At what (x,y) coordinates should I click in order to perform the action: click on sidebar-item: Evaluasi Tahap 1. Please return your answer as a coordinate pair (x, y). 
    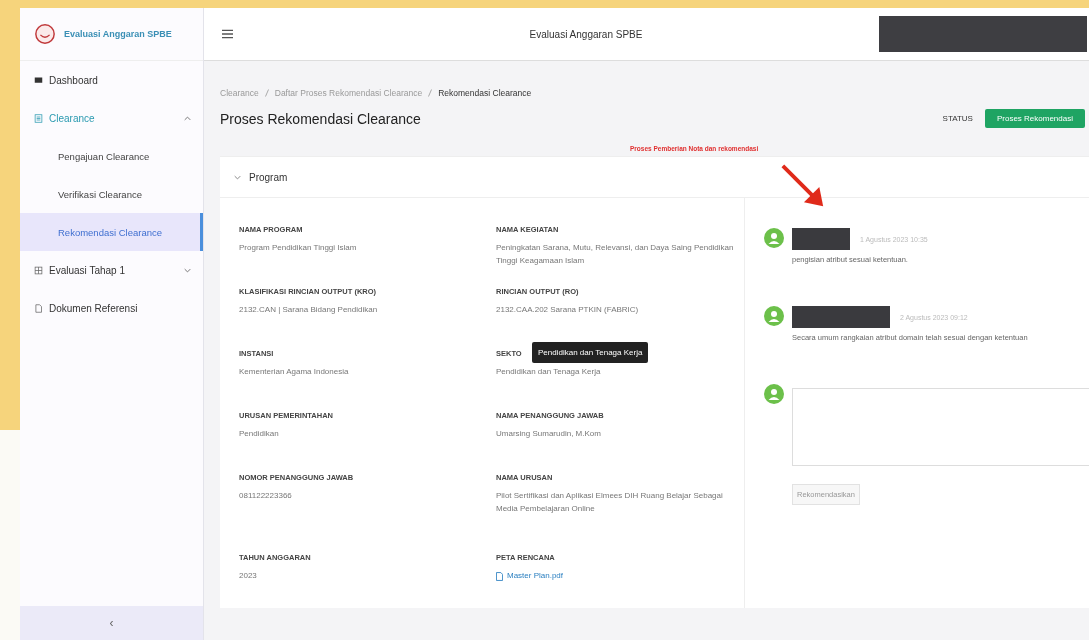
    Looking at the image, I should click on (111, 270).